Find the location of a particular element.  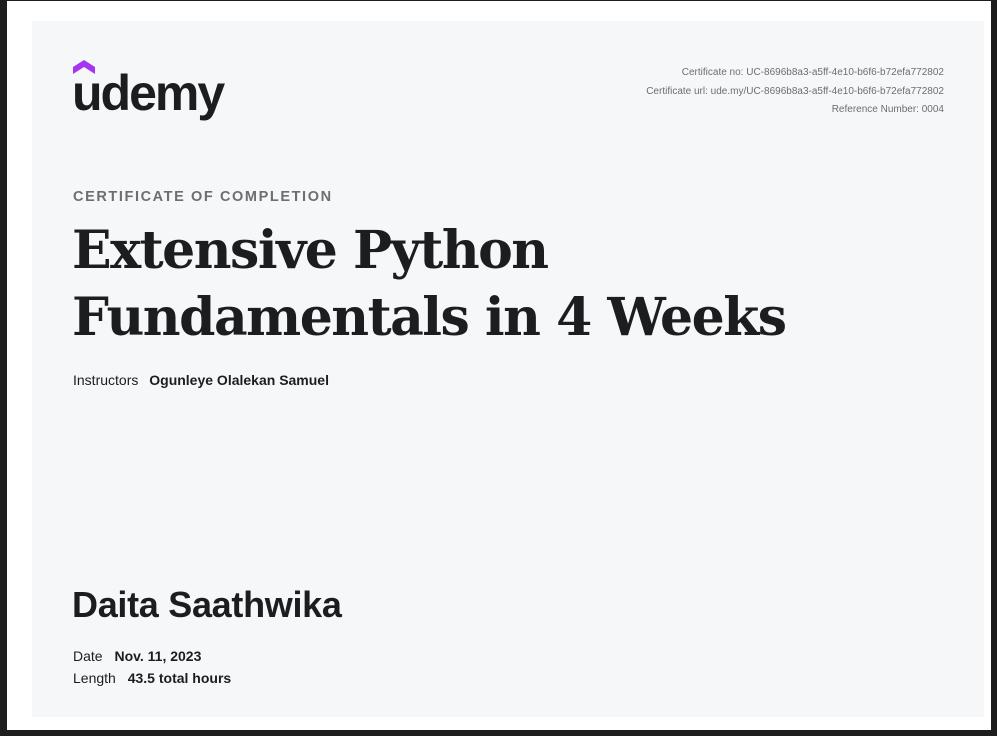

date-label: Date is located at coordinates (88, 656).